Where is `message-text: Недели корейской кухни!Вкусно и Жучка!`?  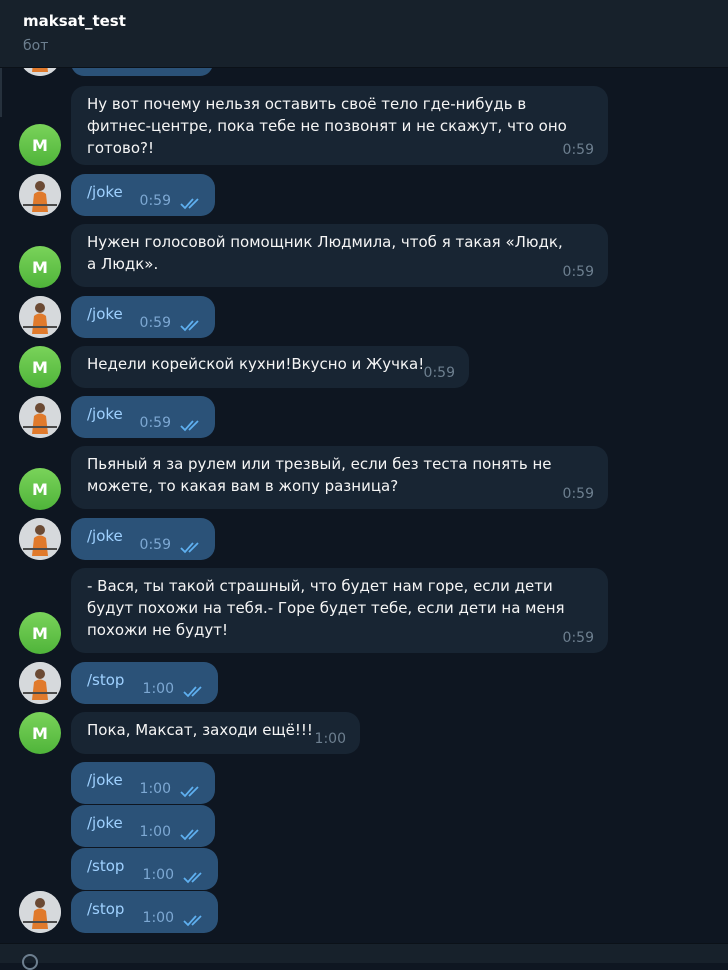 message-text: Недели корейской кухни!Вкусно и Жучка! is located at coordinates (256, 364).